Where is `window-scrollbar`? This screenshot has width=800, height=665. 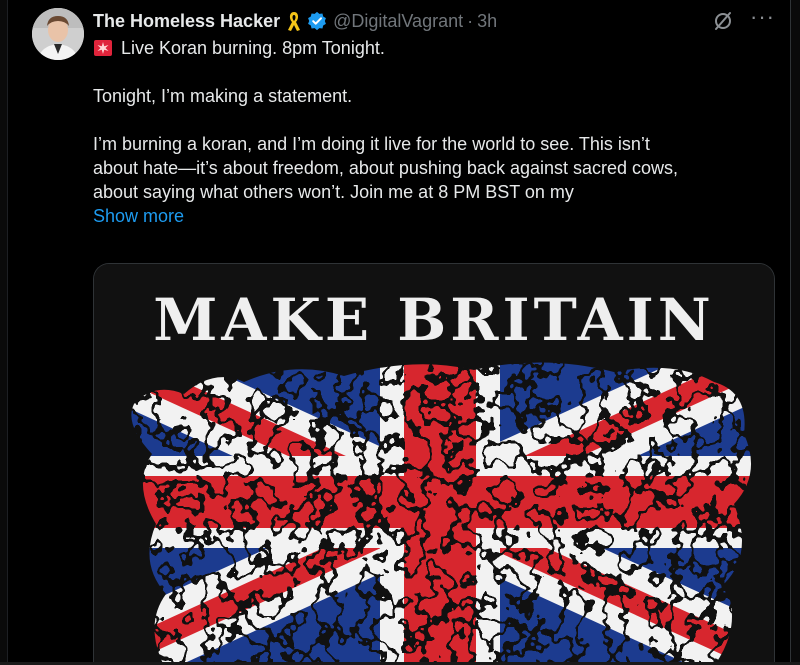 window-scrollbar is located at coordinates (795, 332).